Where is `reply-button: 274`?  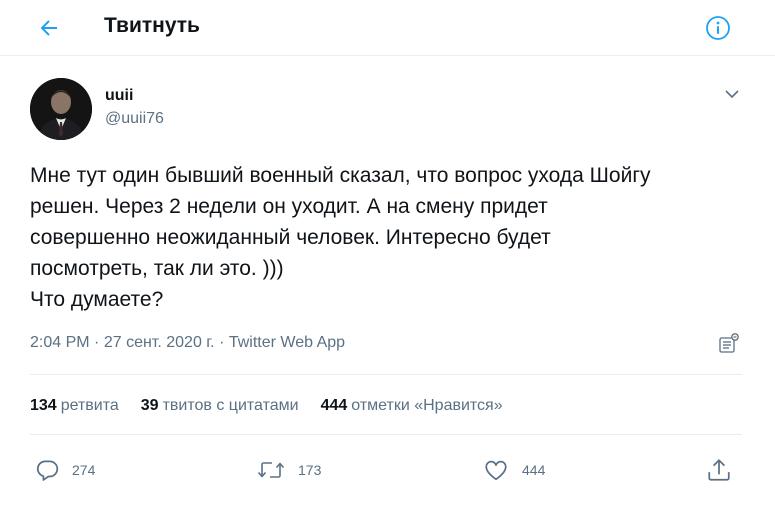
reply-button: 274 is located at coordinates (64, 470).